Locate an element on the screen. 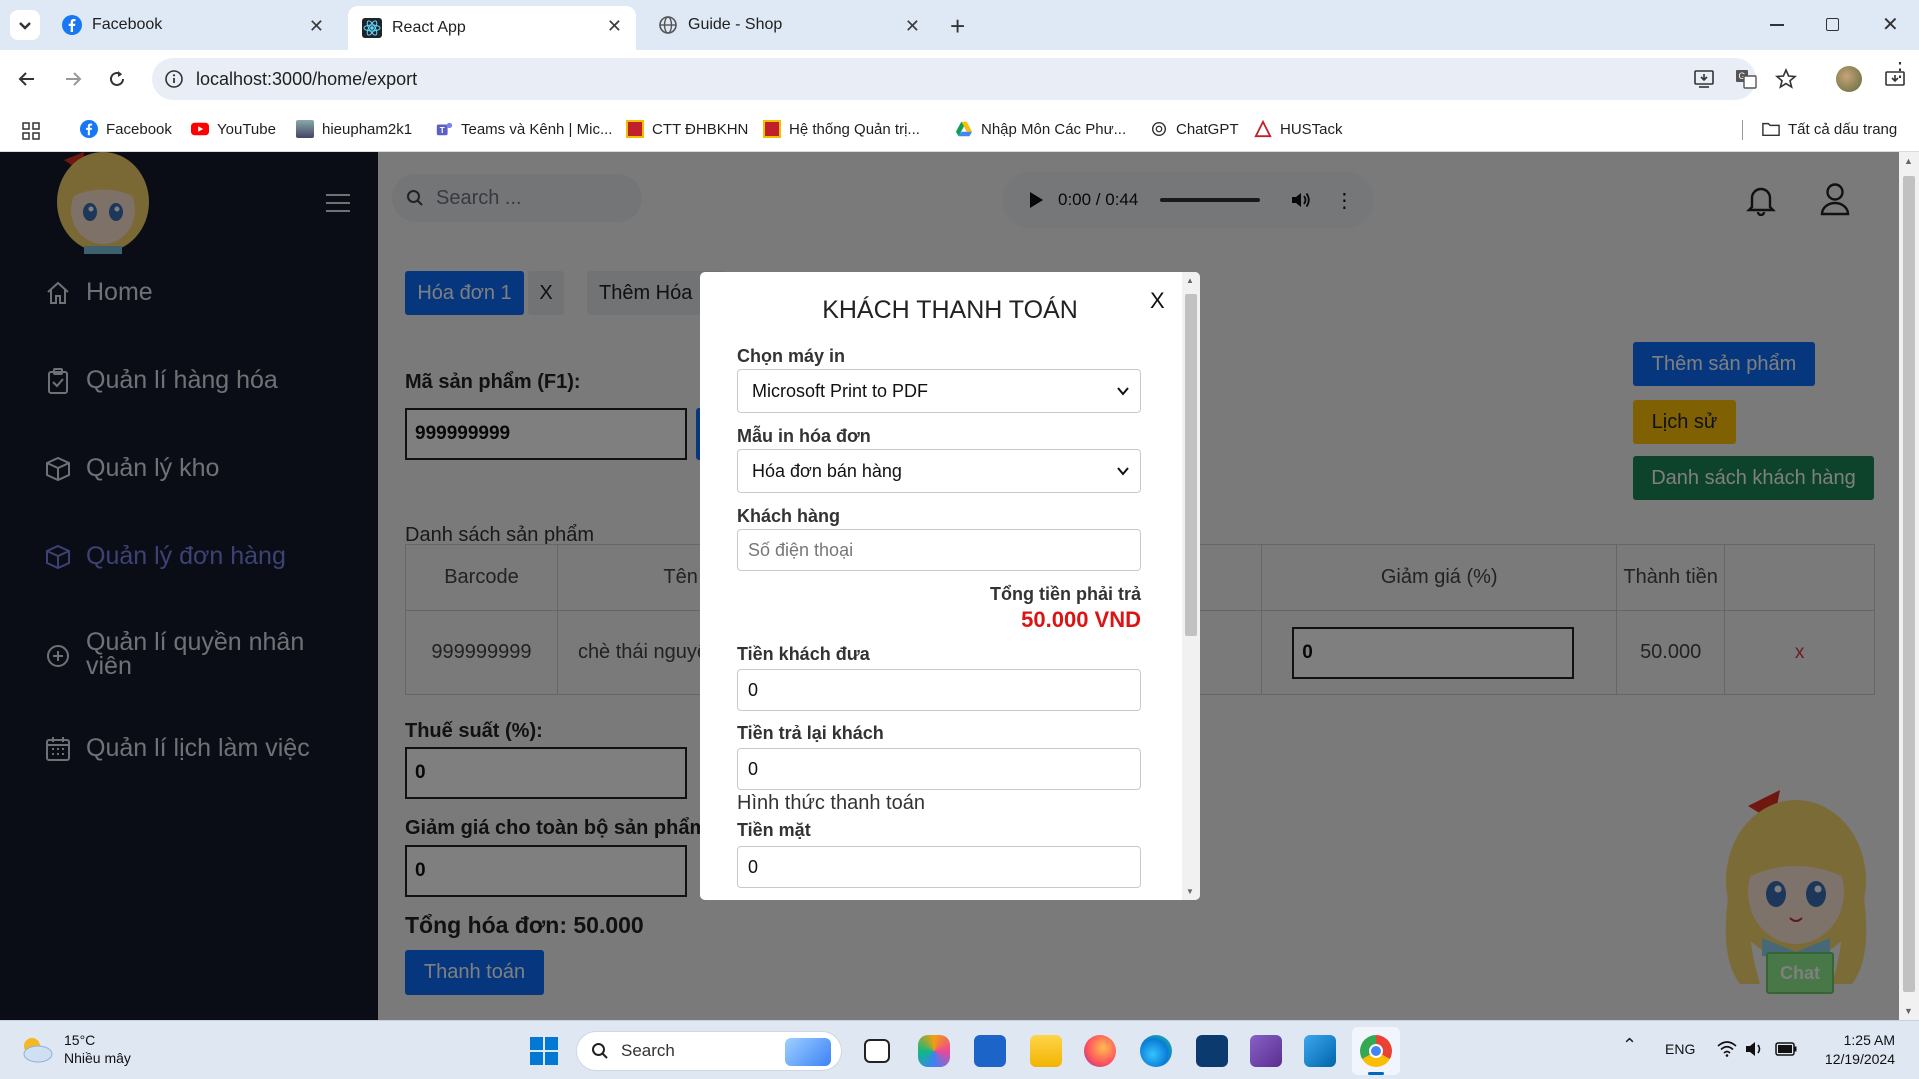 The height and width of the screenshot is (1079, 1919). tab-title: Guide - Shop is located at coordinates (735, 24).